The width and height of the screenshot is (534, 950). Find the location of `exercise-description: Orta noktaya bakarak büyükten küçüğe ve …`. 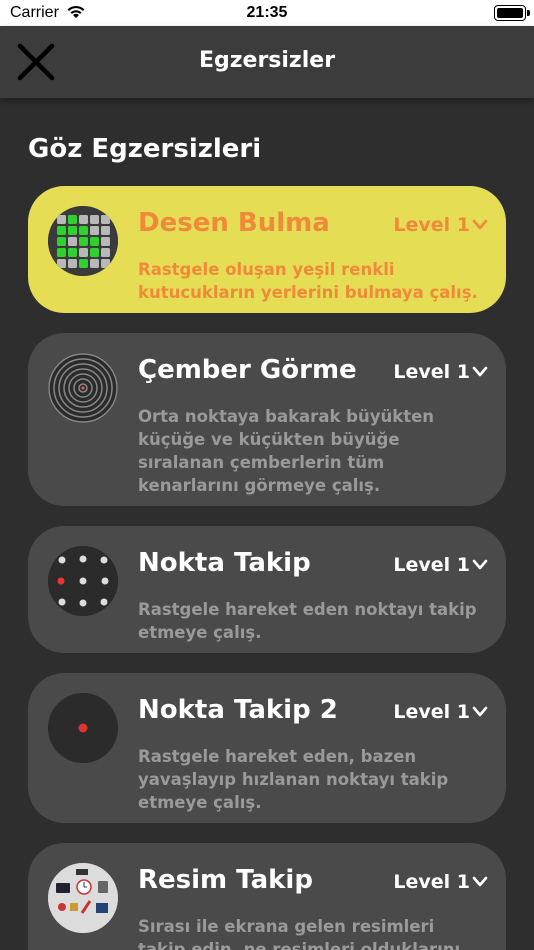

exercise-description: Orta noktaya bakarak büyükten küçüğe ve … is located at coordinates (286, 451).